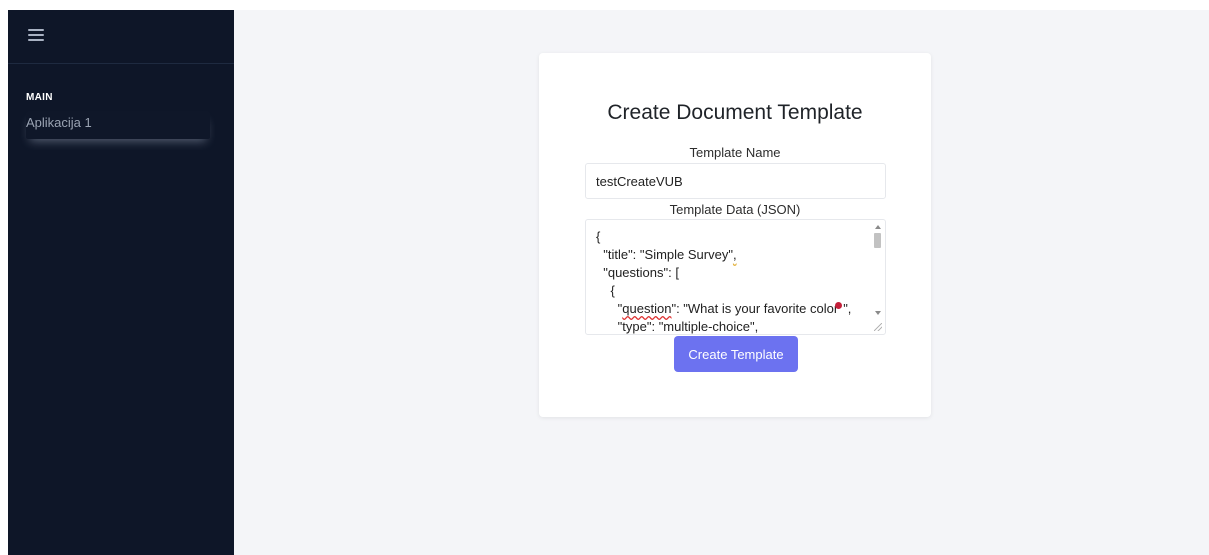 The width and height of the screenshot is (1209, 555). What do you see at coordinates (878, 313) in the screenshot?
I see `scroll-down-arrow-icon` at bounding box center [878, 313].